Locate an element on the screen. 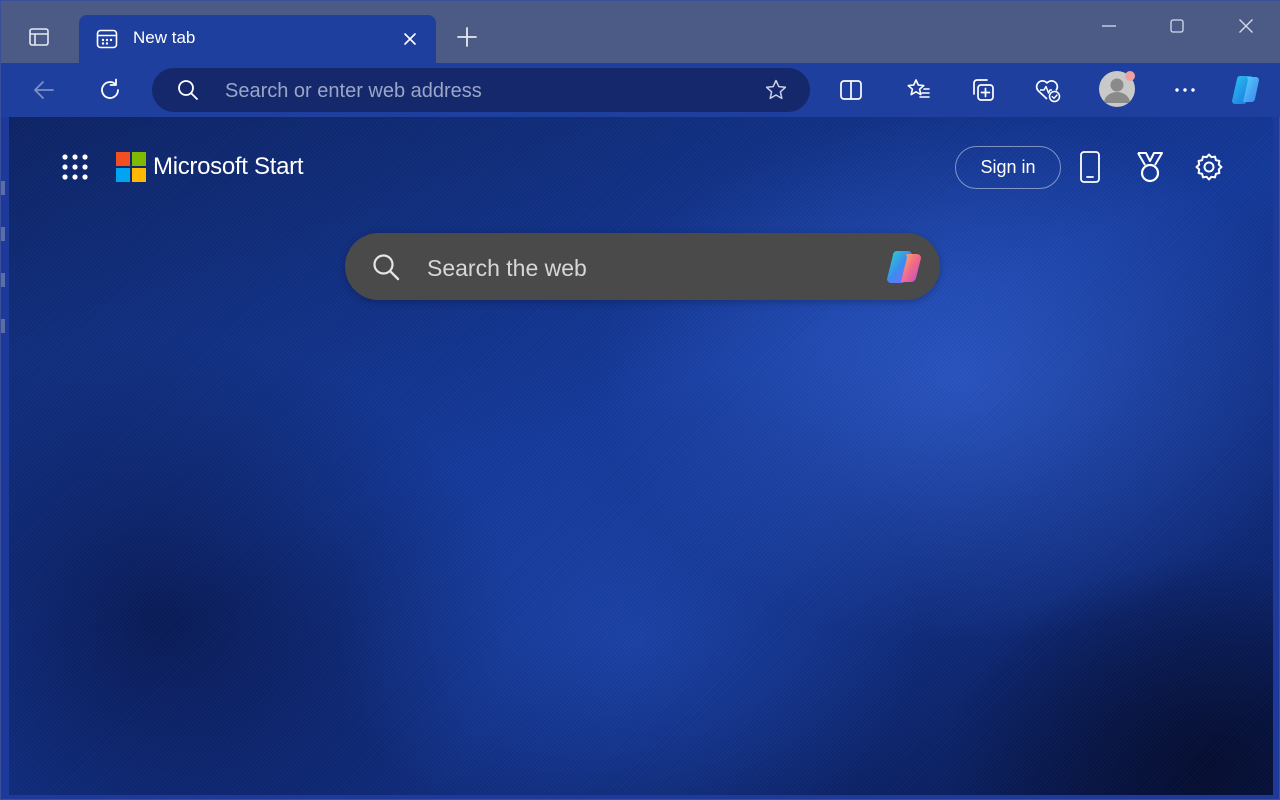  rewards-medal-icon is located at coordinates (1150, 167).